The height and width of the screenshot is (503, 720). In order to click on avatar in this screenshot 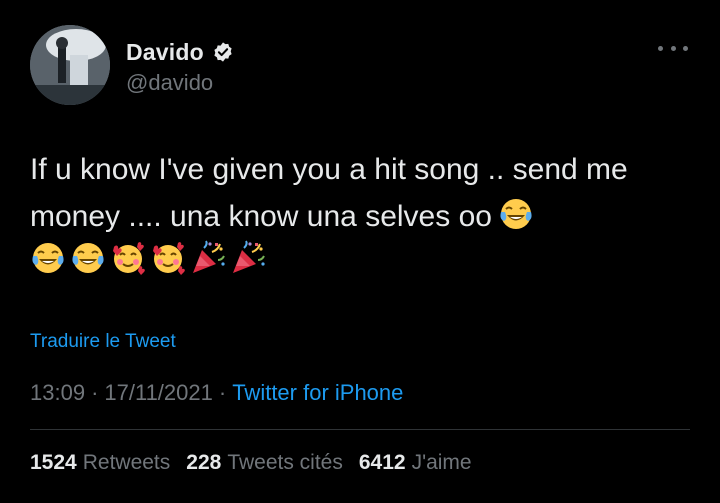, I will do `click(70, 65)`.